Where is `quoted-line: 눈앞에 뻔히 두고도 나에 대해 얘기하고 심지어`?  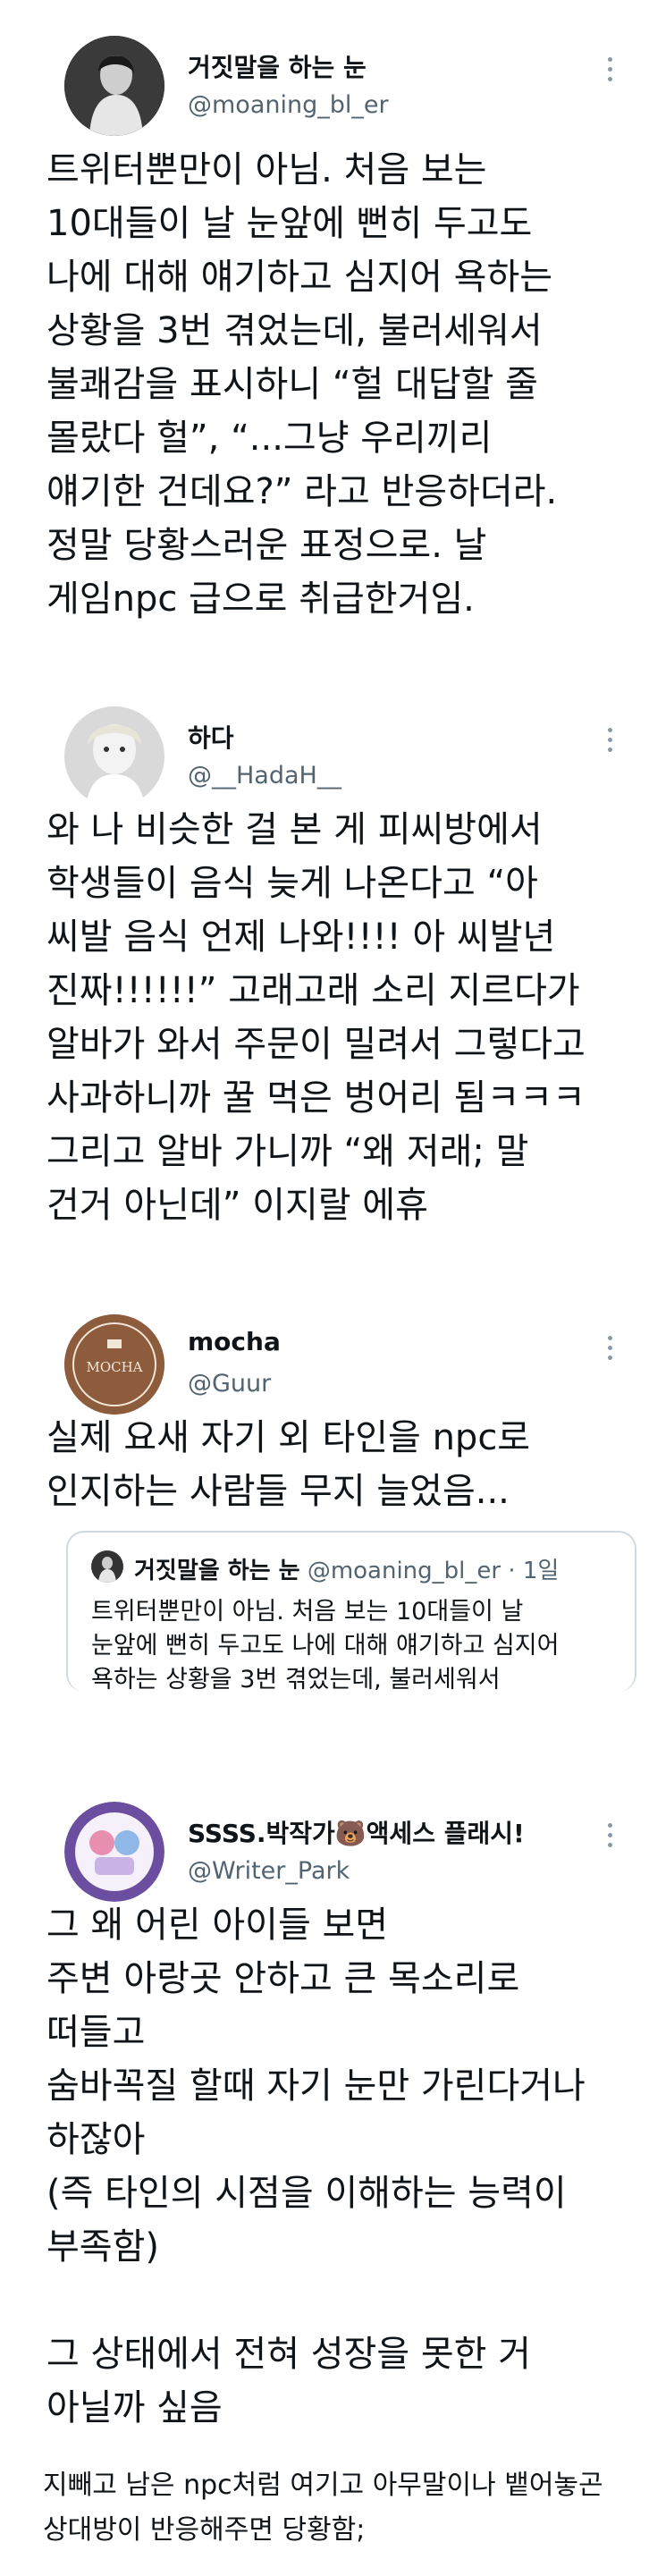 quoted-line: 눈앞에 뻔히 두고도 나에 대해 얘기하고 심지어 is located at coordinates (325, 1646).